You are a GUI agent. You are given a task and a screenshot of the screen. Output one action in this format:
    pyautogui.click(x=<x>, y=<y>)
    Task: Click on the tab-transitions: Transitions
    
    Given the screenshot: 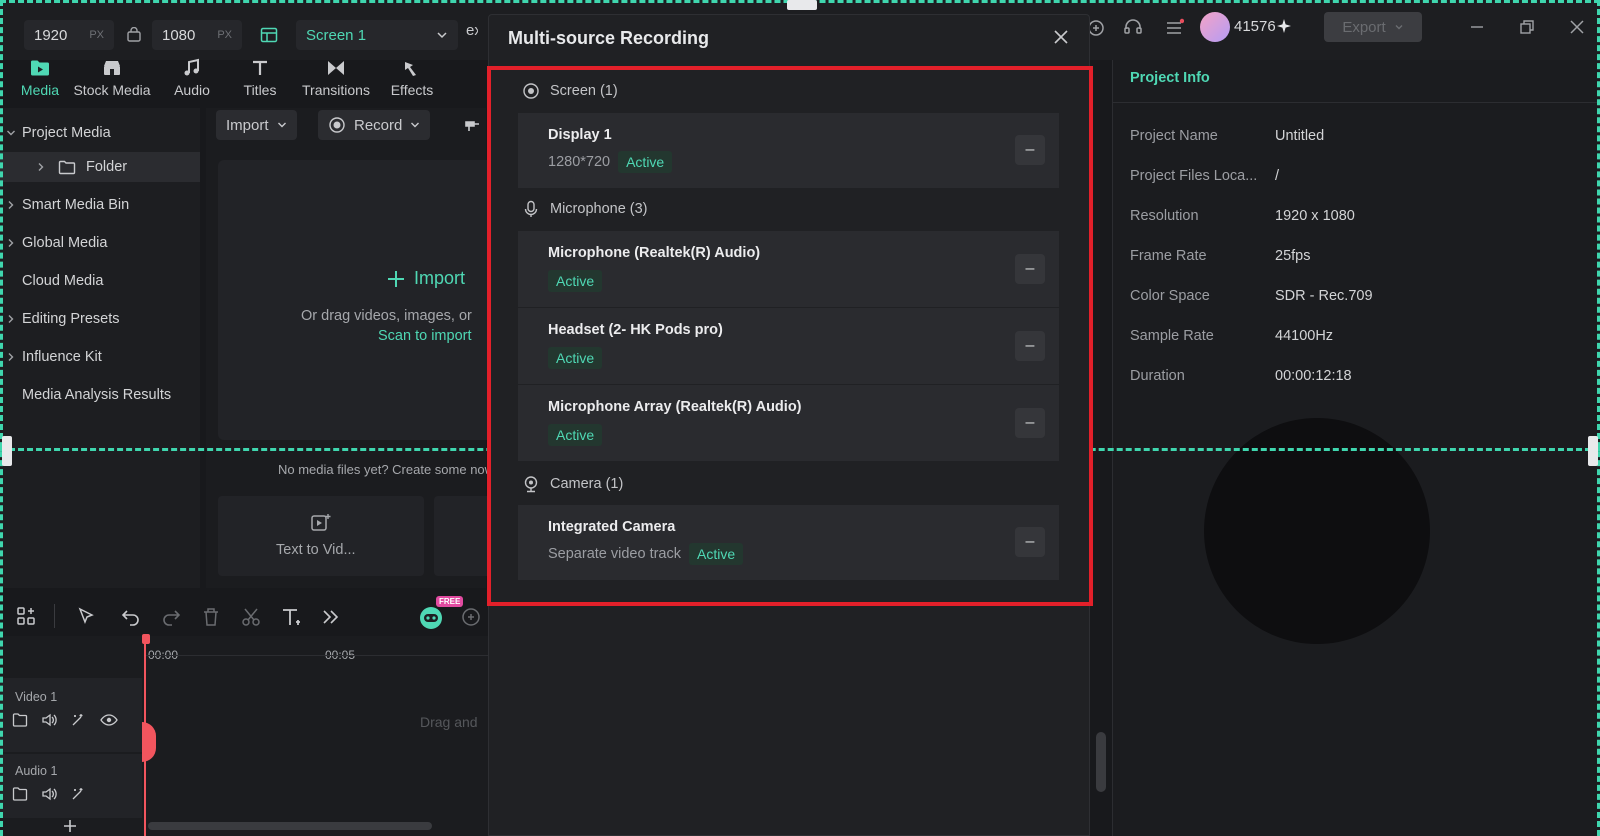 What is the action you would take?
    pyautogui.click(x=336, y=77)
    